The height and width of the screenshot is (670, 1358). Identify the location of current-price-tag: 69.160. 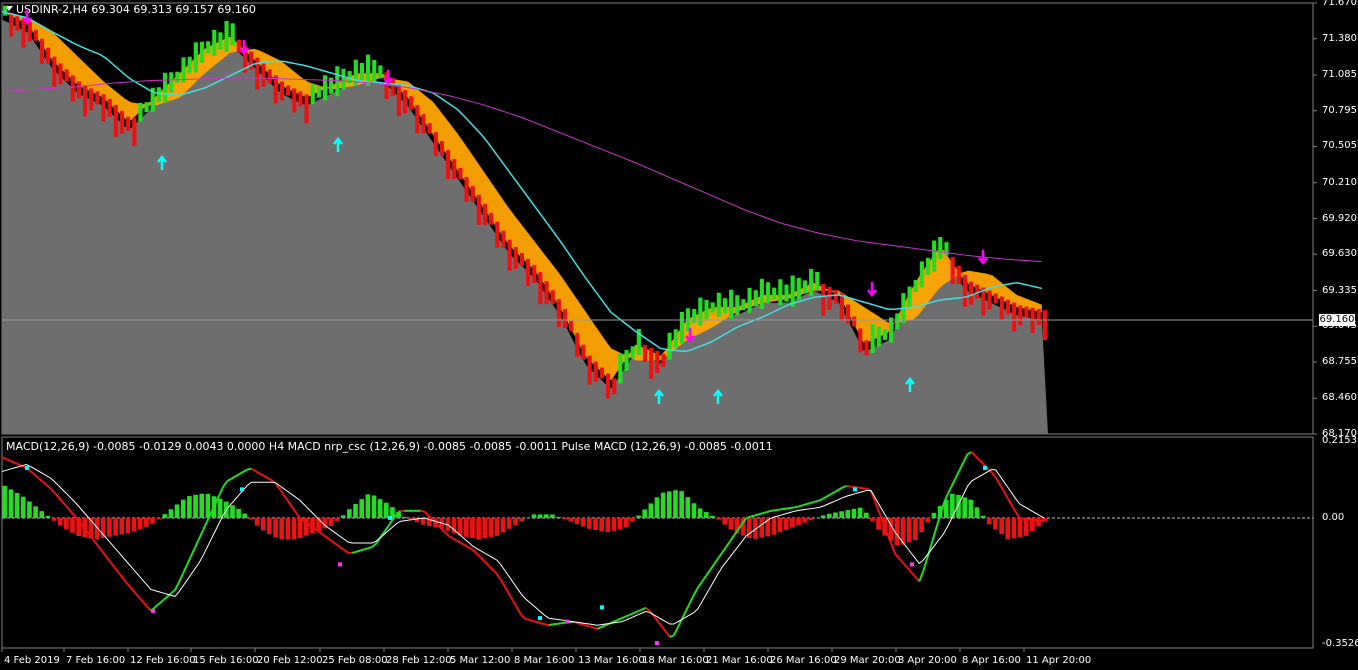
(1337, 320).